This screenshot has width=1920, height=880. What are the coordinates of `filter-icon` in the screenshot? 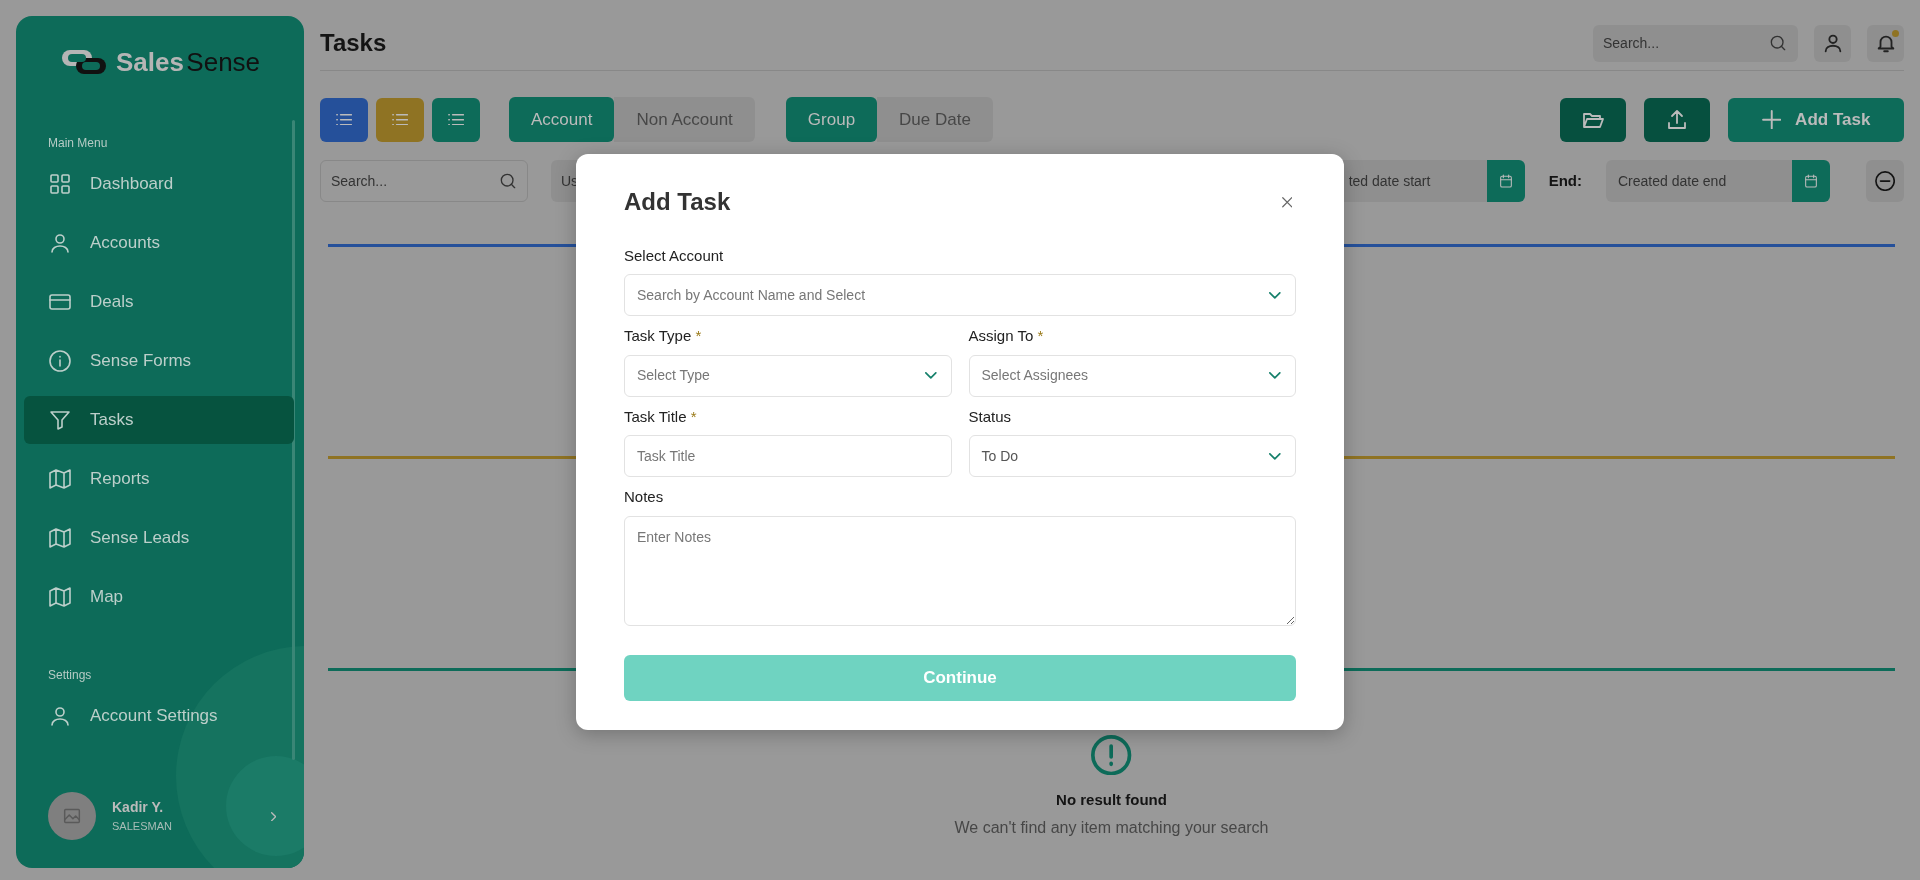 It's located at (60, 420).